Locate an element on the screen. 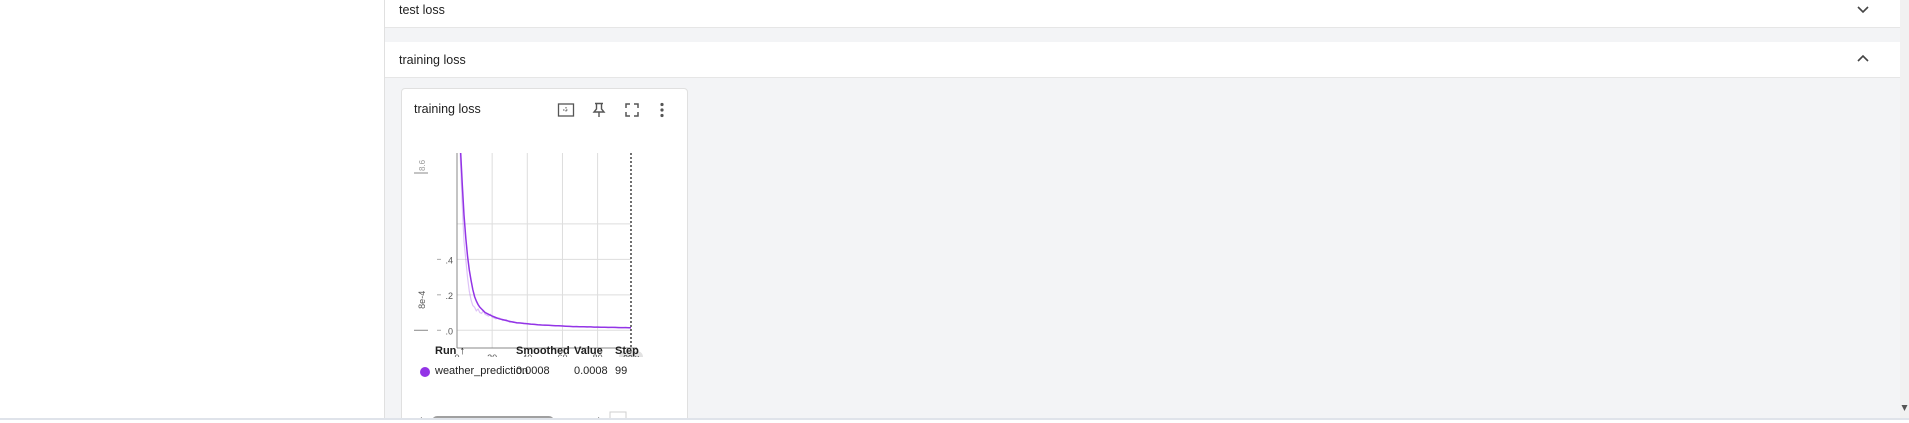 This screenshot has height=423, width=1909. plot-area is located at coordinates (544, 250).